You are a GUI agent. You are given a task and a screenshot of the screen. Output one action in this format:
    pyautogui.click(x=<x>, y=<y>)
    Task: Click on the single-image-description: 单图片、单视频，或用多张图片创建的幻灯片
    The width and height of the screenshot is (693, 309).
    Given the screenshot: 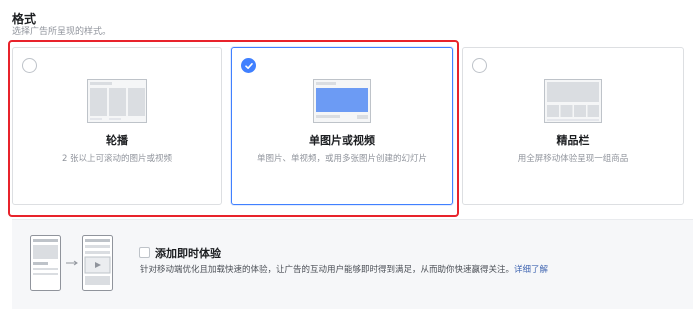 What is the action you would take?
    pyautogui.click(x=341, y=159)
    